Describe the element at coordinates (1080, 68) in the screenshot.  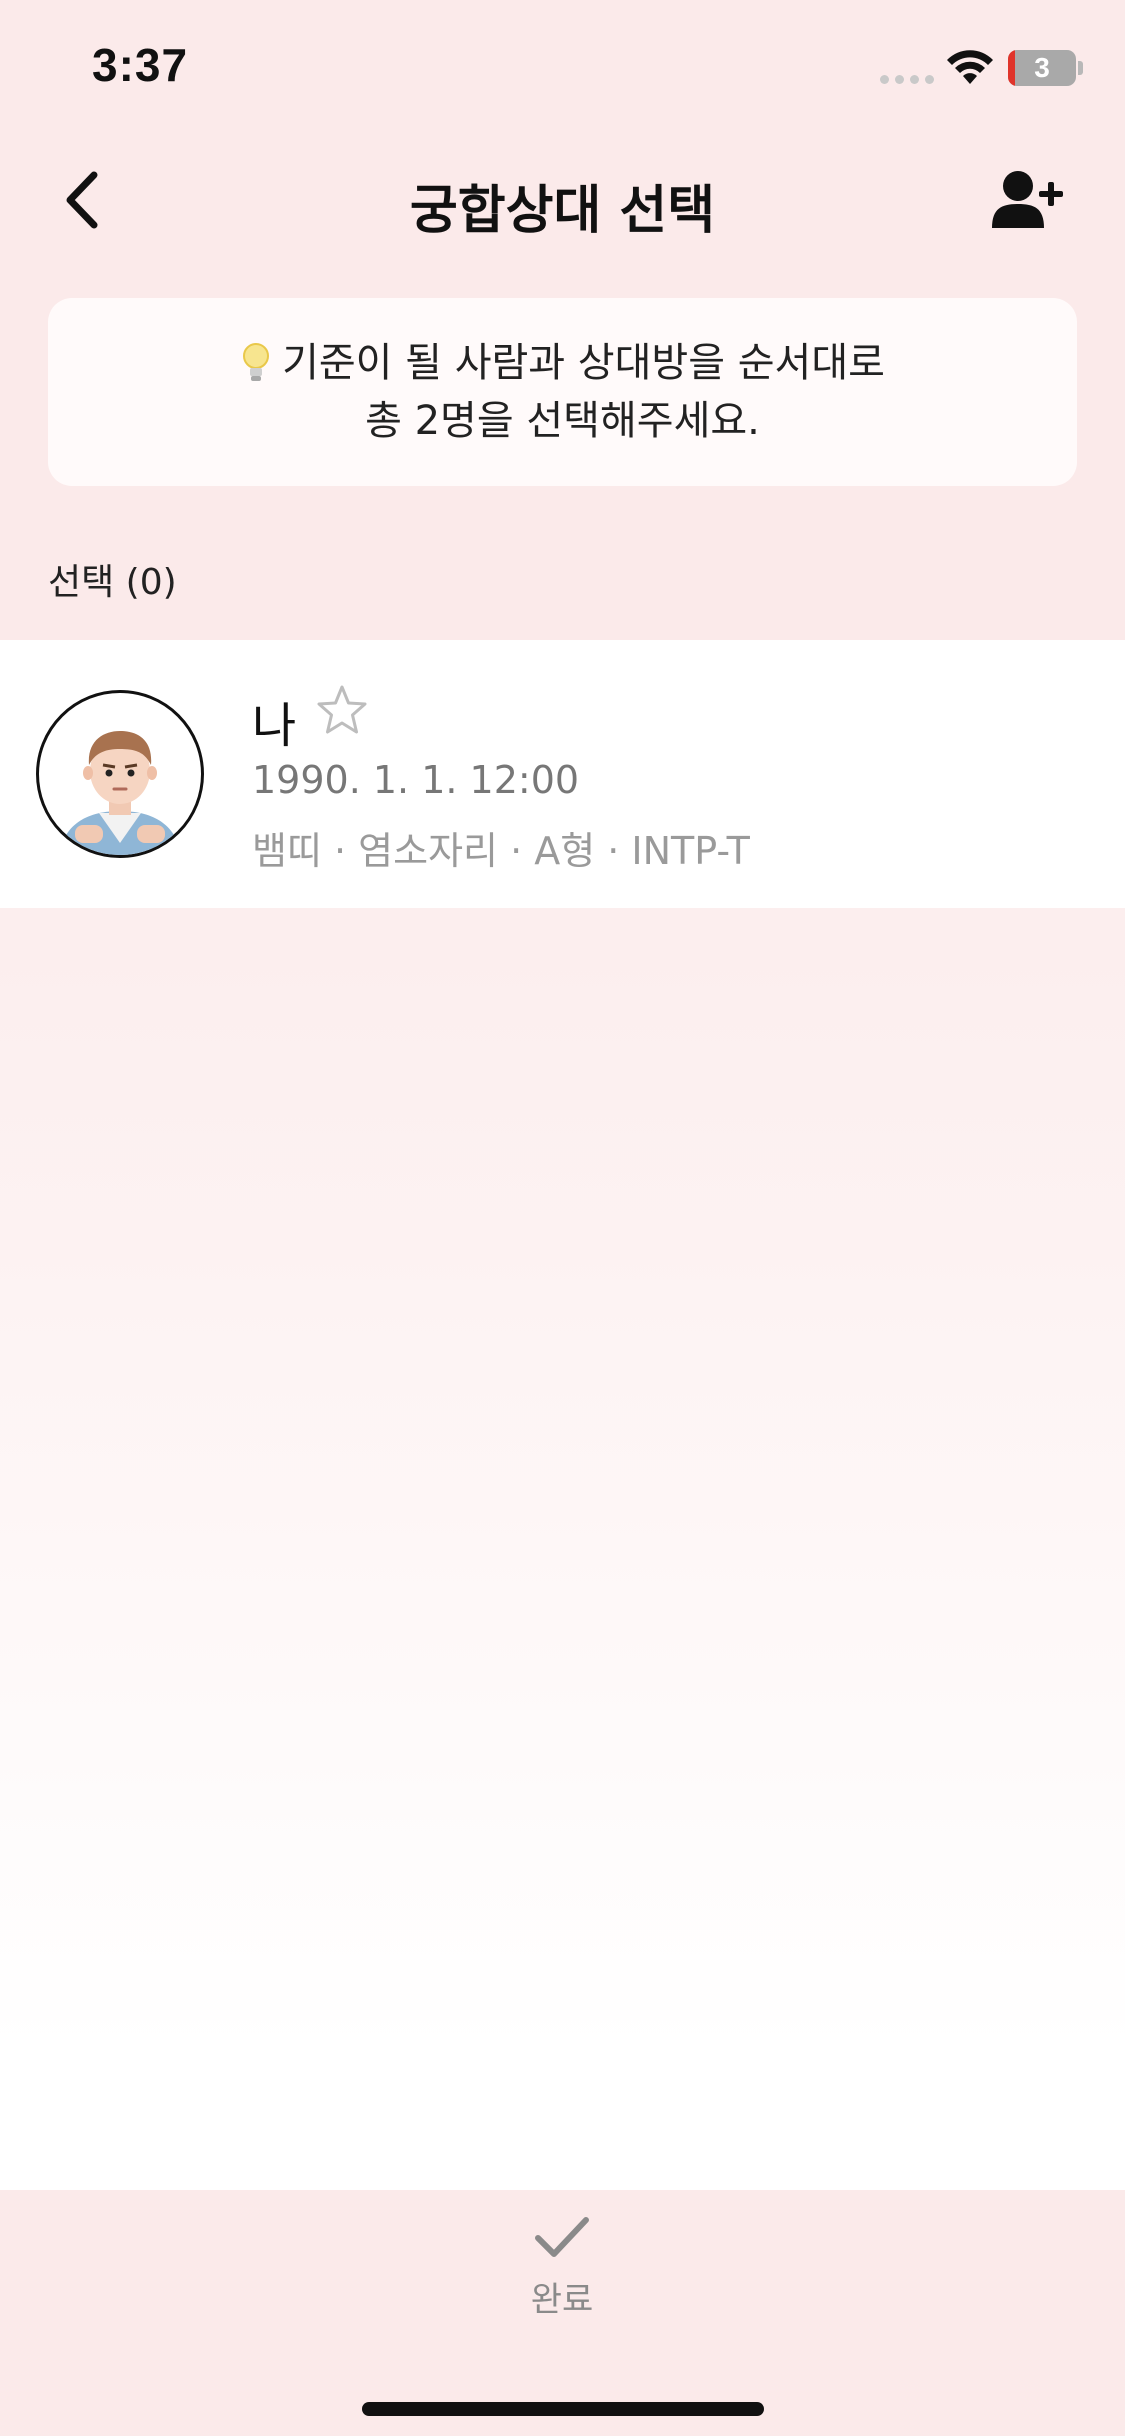
I see `battery-cap` at that location.